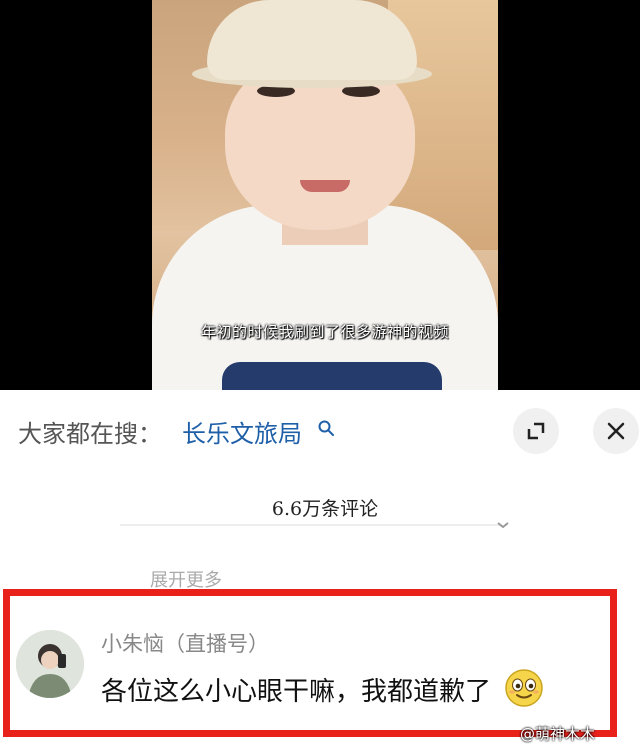 This screenshot has height=752, width=640. What do you see at coordinates (332, 376) in the screenshot?
I see `shirt-print` at bounding box center [332, 376].